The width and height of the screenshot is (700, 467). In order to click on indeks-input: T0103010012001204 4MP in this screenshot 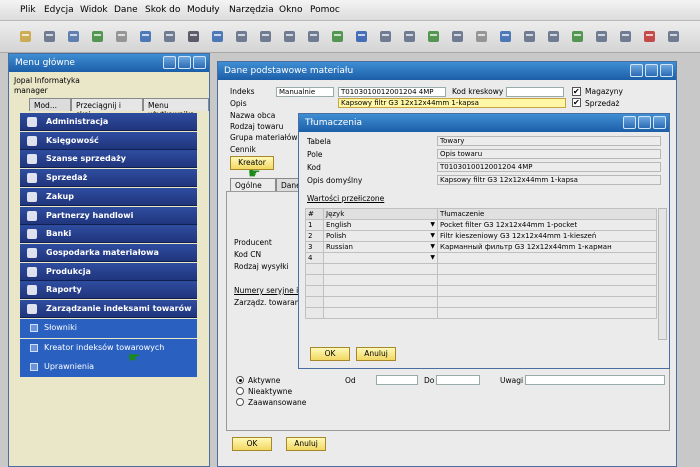, I will do `click(392, 92)`.